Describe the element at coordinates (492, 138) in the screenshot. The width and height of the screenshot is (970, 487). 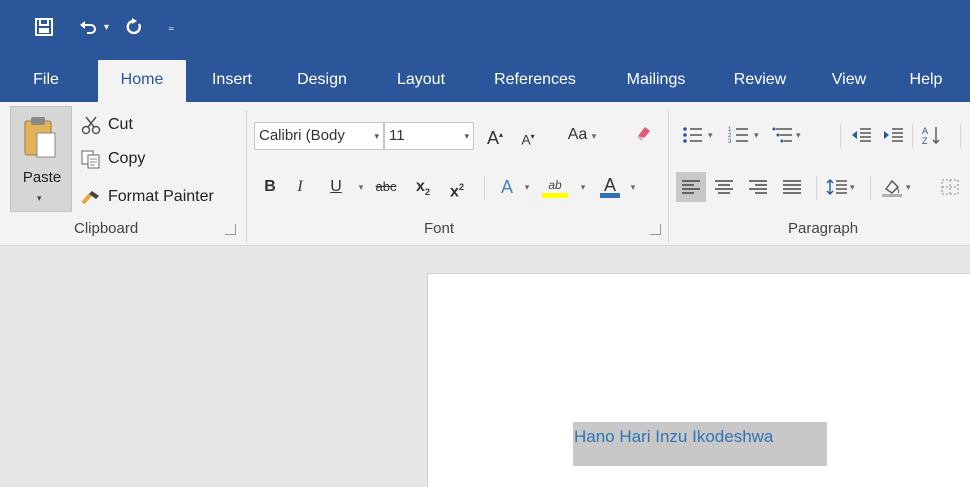
I see `grow-font-label: A` at that location.